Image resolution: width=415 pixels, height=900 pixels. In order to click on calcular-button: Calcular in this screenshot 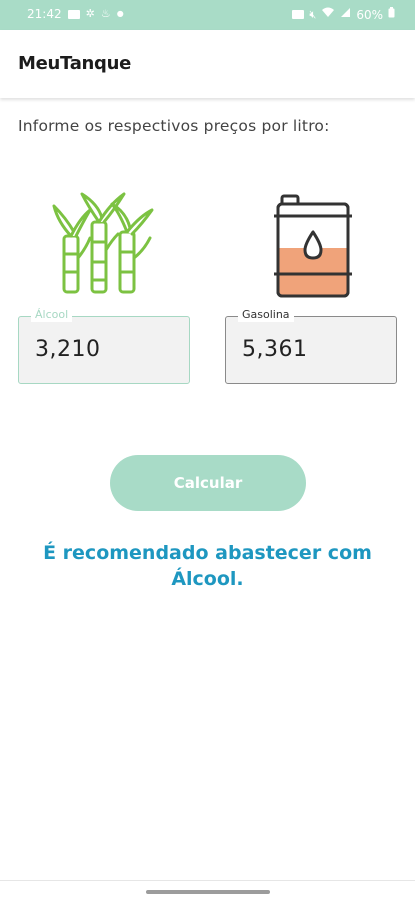, I will do `click(208, 483)`.